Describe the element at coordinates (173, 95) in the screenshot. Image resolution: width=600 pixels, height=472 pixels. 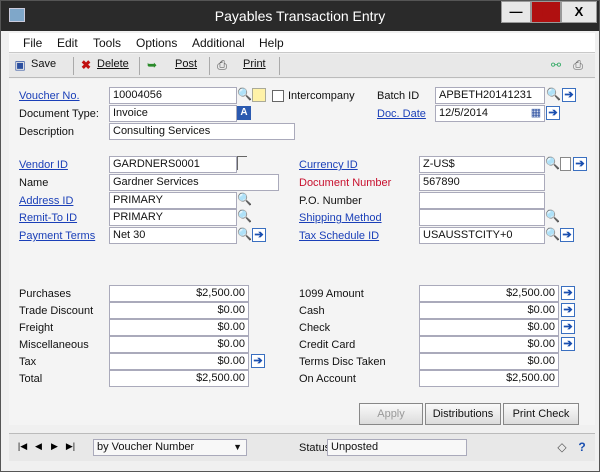
I see `voucher-field: 10004056` at that location.